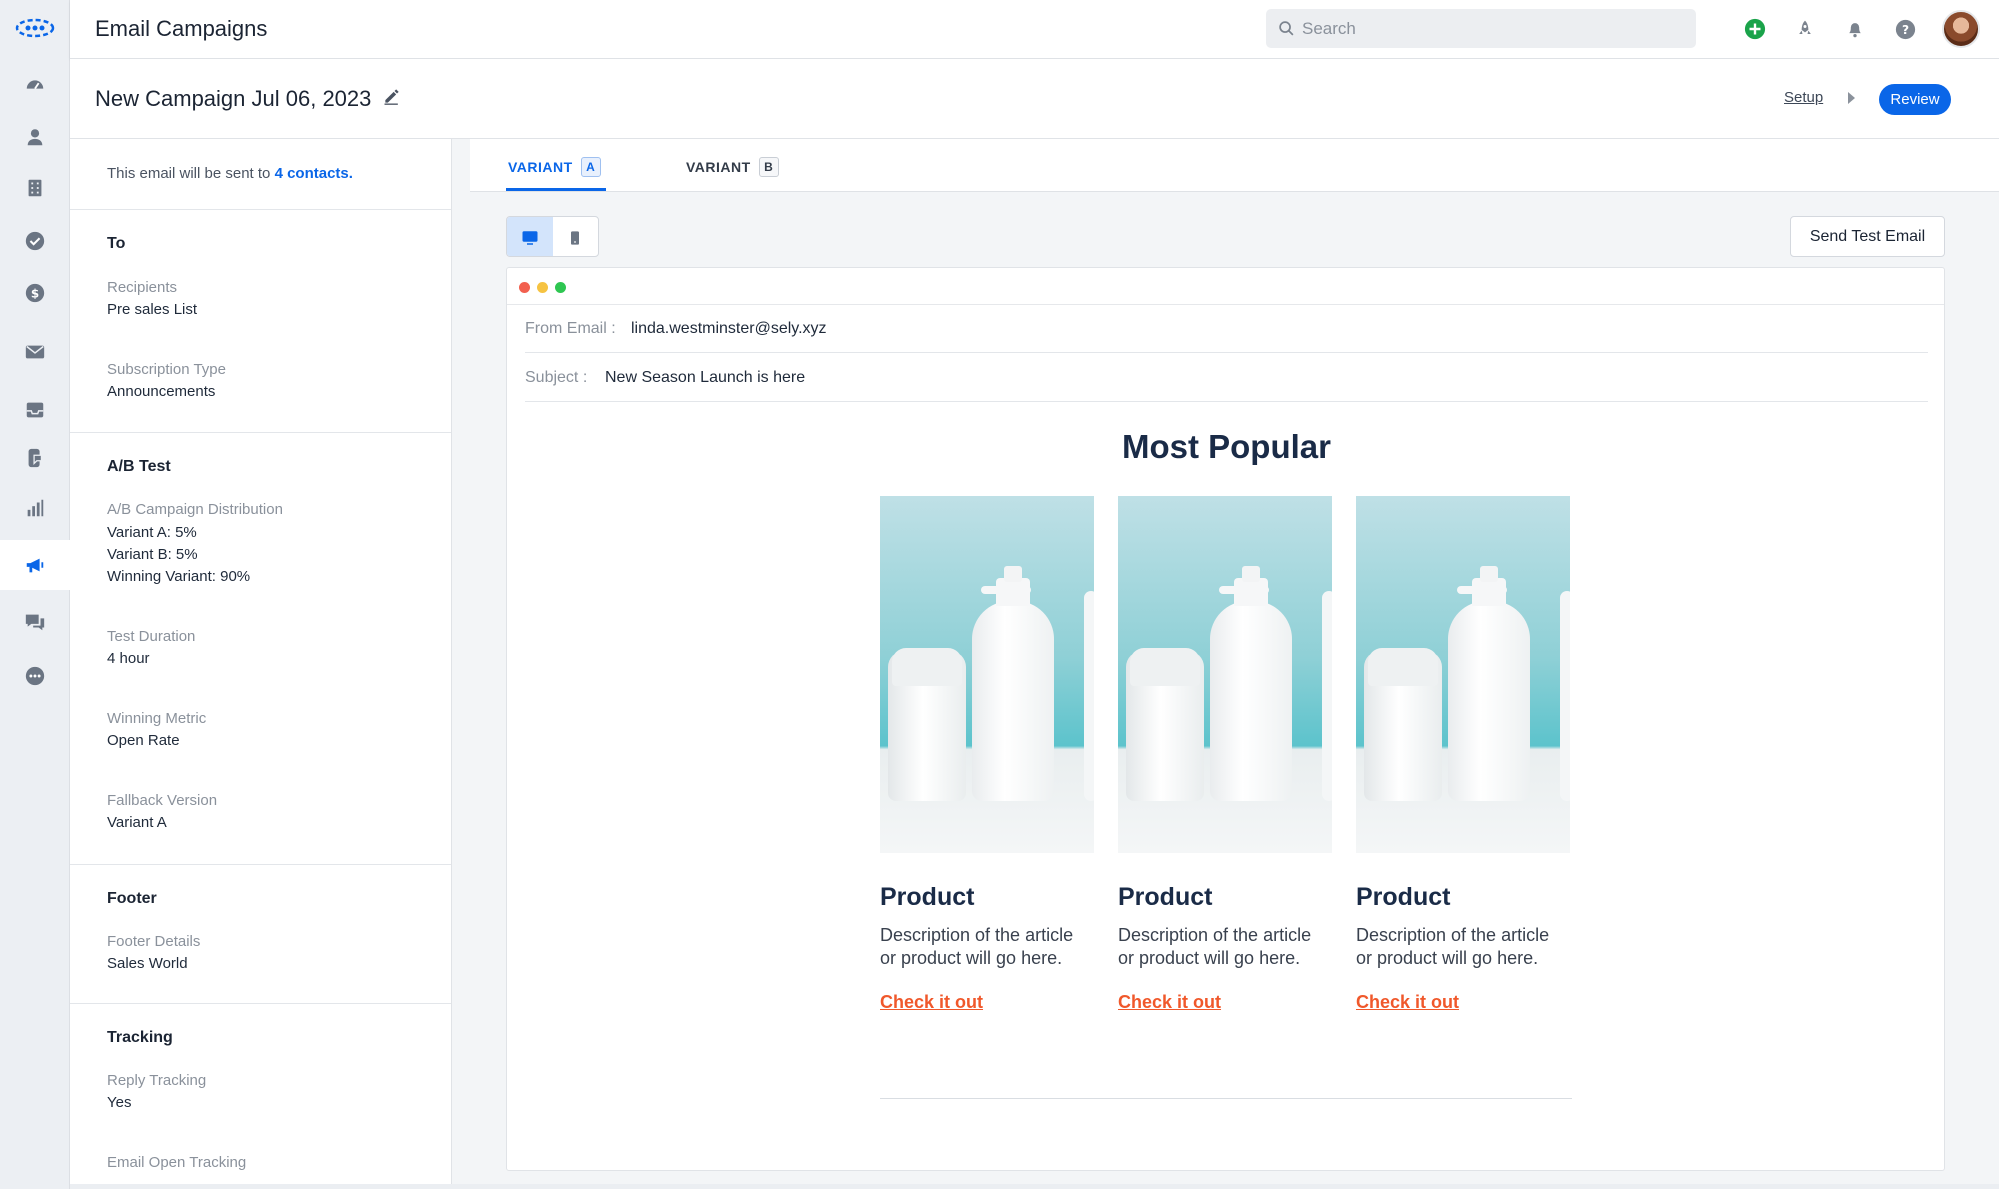 The image size is (1999, 1189). I want to click on desktop-view-button, so click(530, 237).